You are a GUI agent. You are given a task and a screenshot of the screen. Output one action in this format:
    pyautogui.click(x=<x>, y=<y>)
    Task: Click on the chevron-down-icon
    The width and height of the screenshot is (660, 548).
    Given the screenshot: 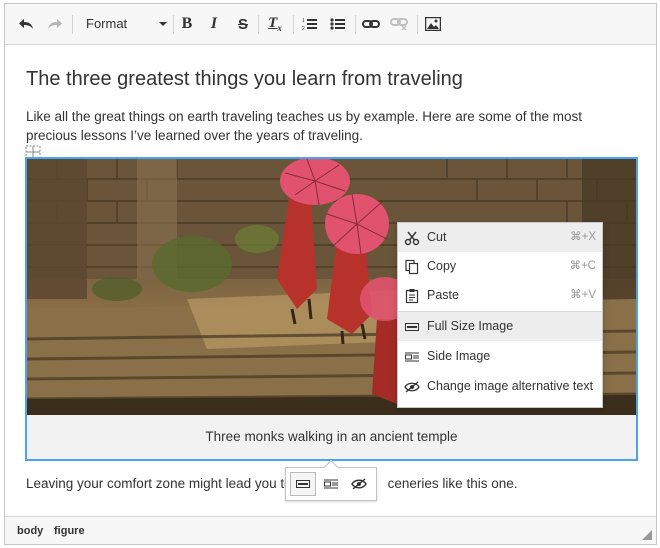 What is the action you would take?
    pyautogui.click(x=163, y=24)
    